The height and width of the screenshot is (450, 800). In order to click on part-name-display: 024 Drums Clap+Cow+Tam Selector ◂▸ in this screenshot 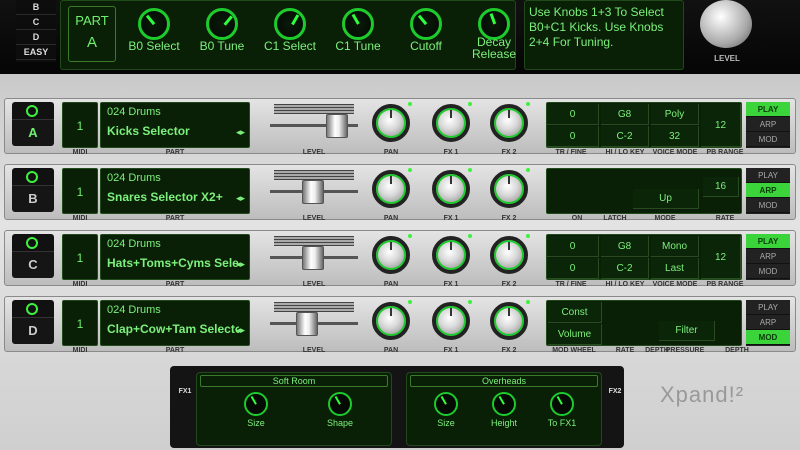, I will do `click(175, 323)`.